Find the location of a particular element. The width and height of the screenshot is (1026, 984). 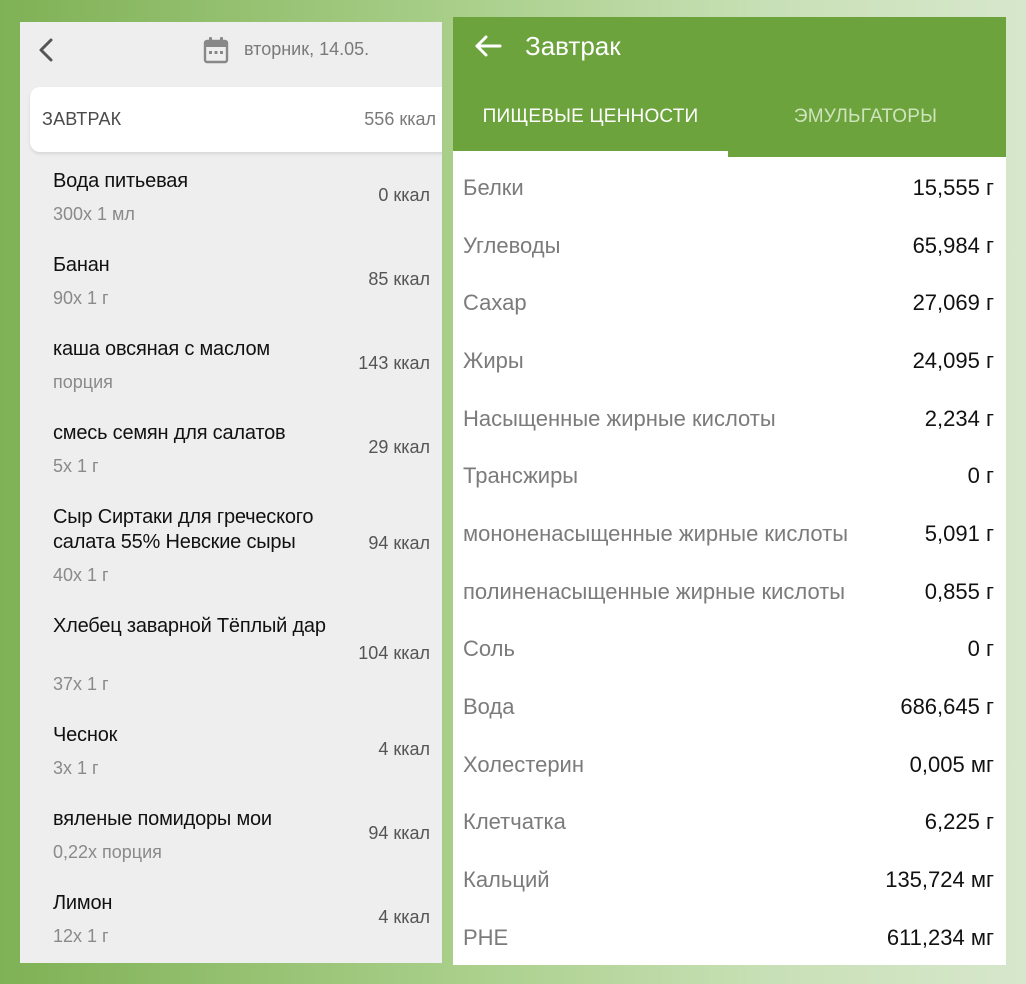

nutrient-name: Вода is located at coordinates (489, 706).